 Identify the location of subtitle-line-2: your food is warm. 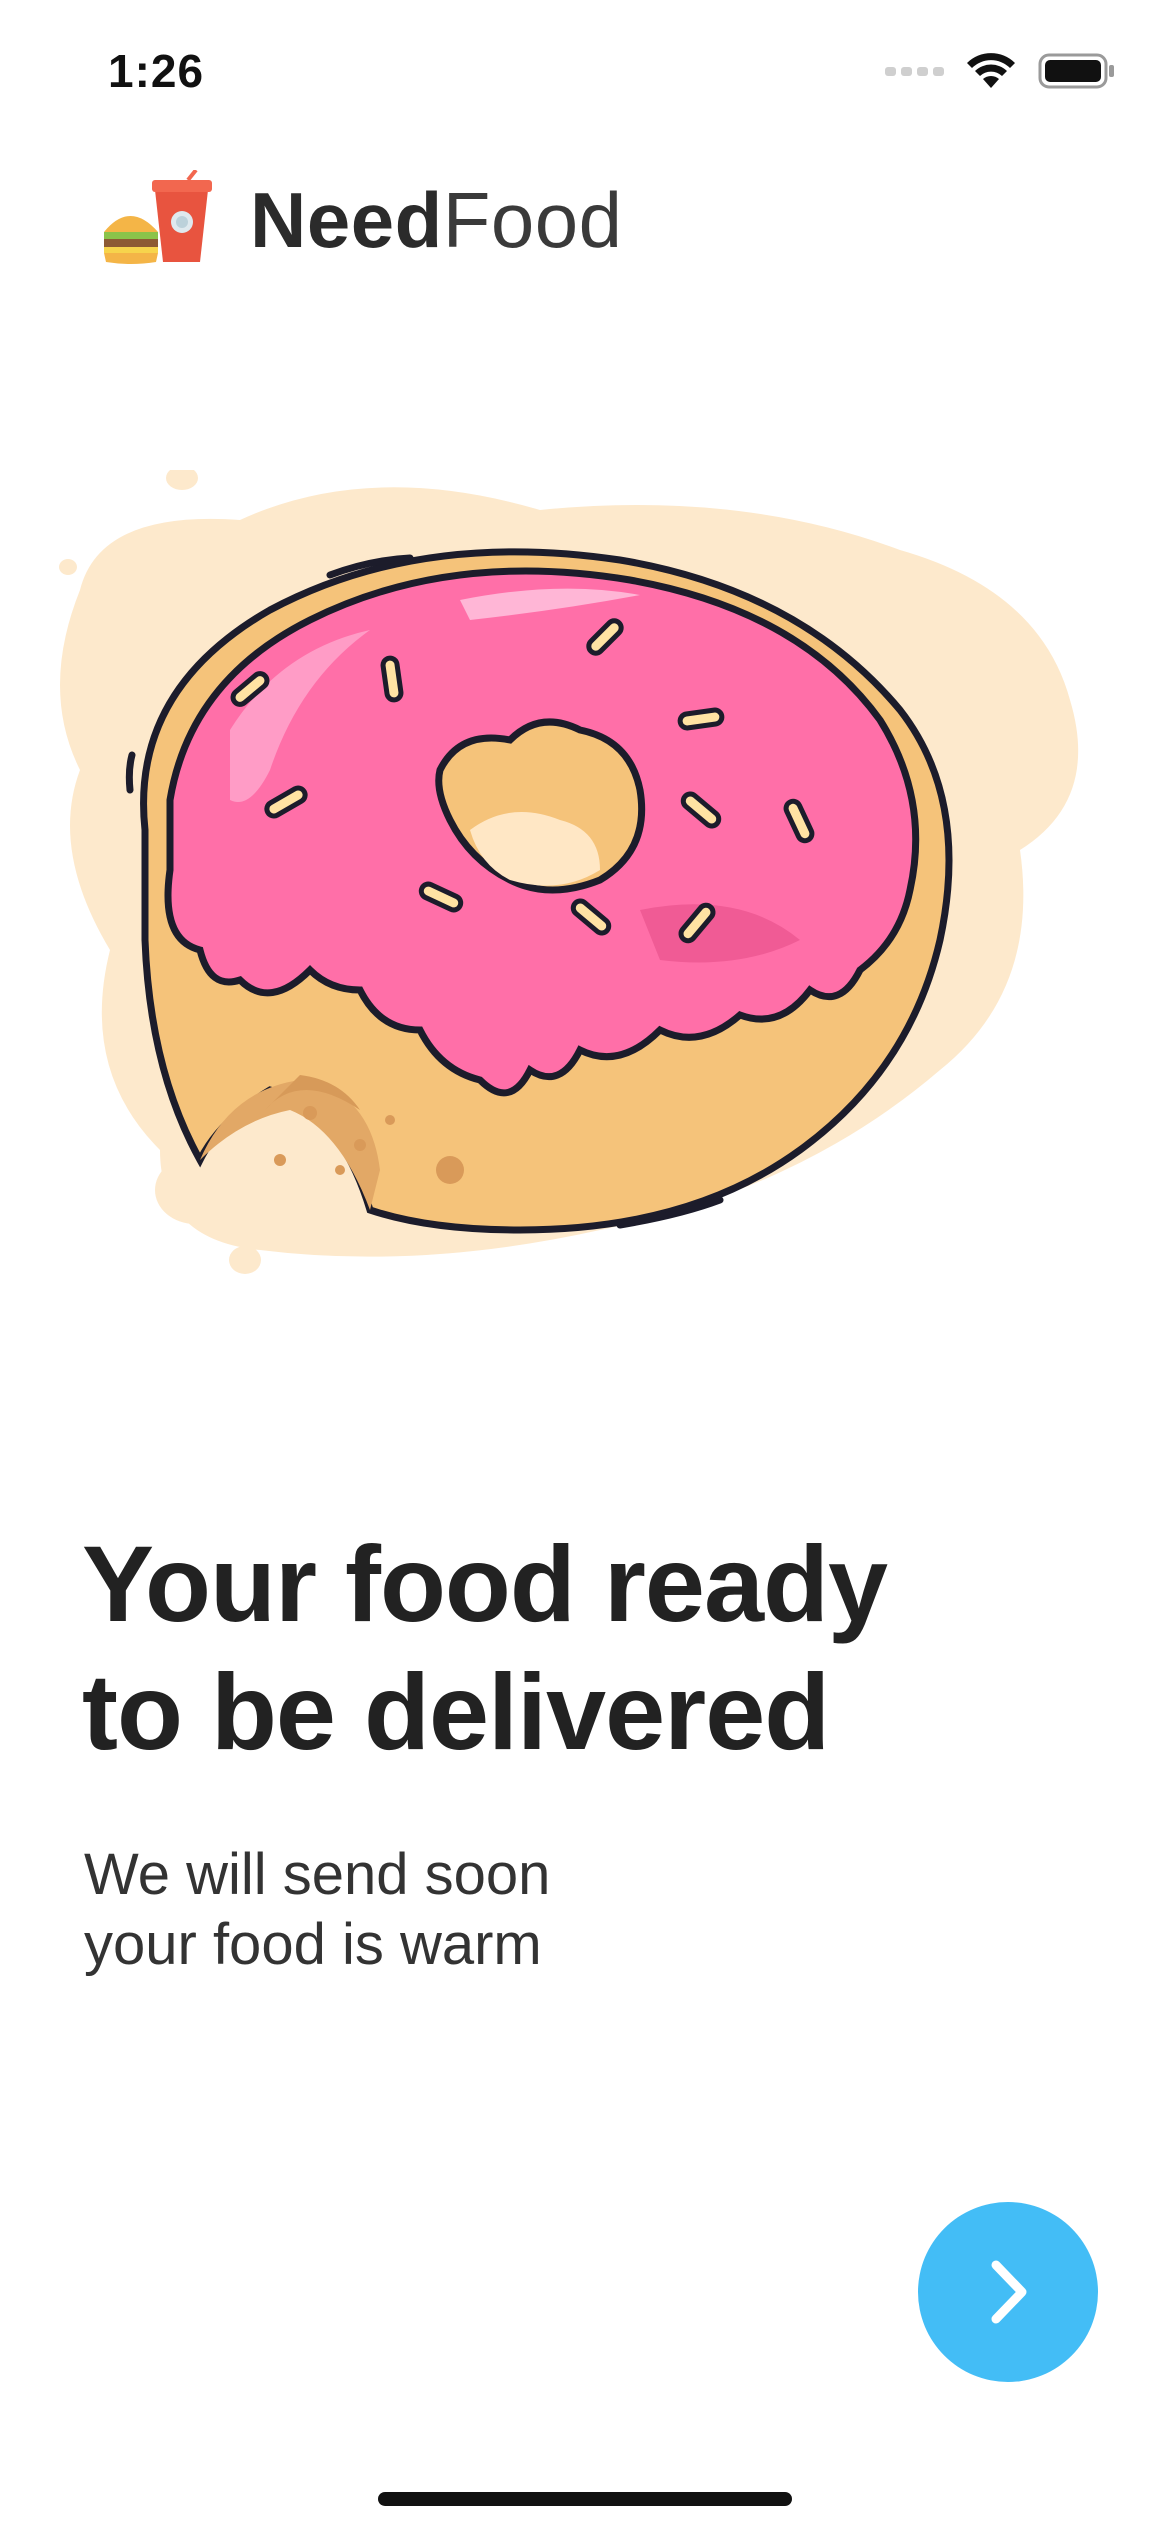
(313, 1944).